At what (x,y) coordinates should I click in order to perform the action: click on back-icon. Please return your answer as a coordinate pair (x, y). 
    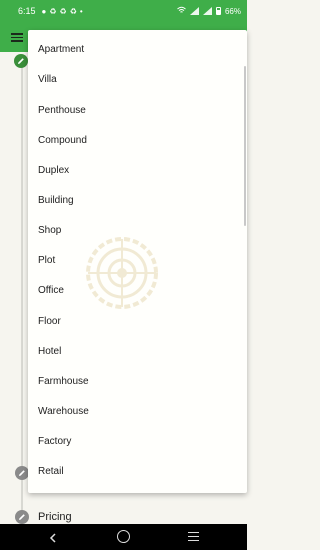
    Looking at the image, I should click on (53, 537).